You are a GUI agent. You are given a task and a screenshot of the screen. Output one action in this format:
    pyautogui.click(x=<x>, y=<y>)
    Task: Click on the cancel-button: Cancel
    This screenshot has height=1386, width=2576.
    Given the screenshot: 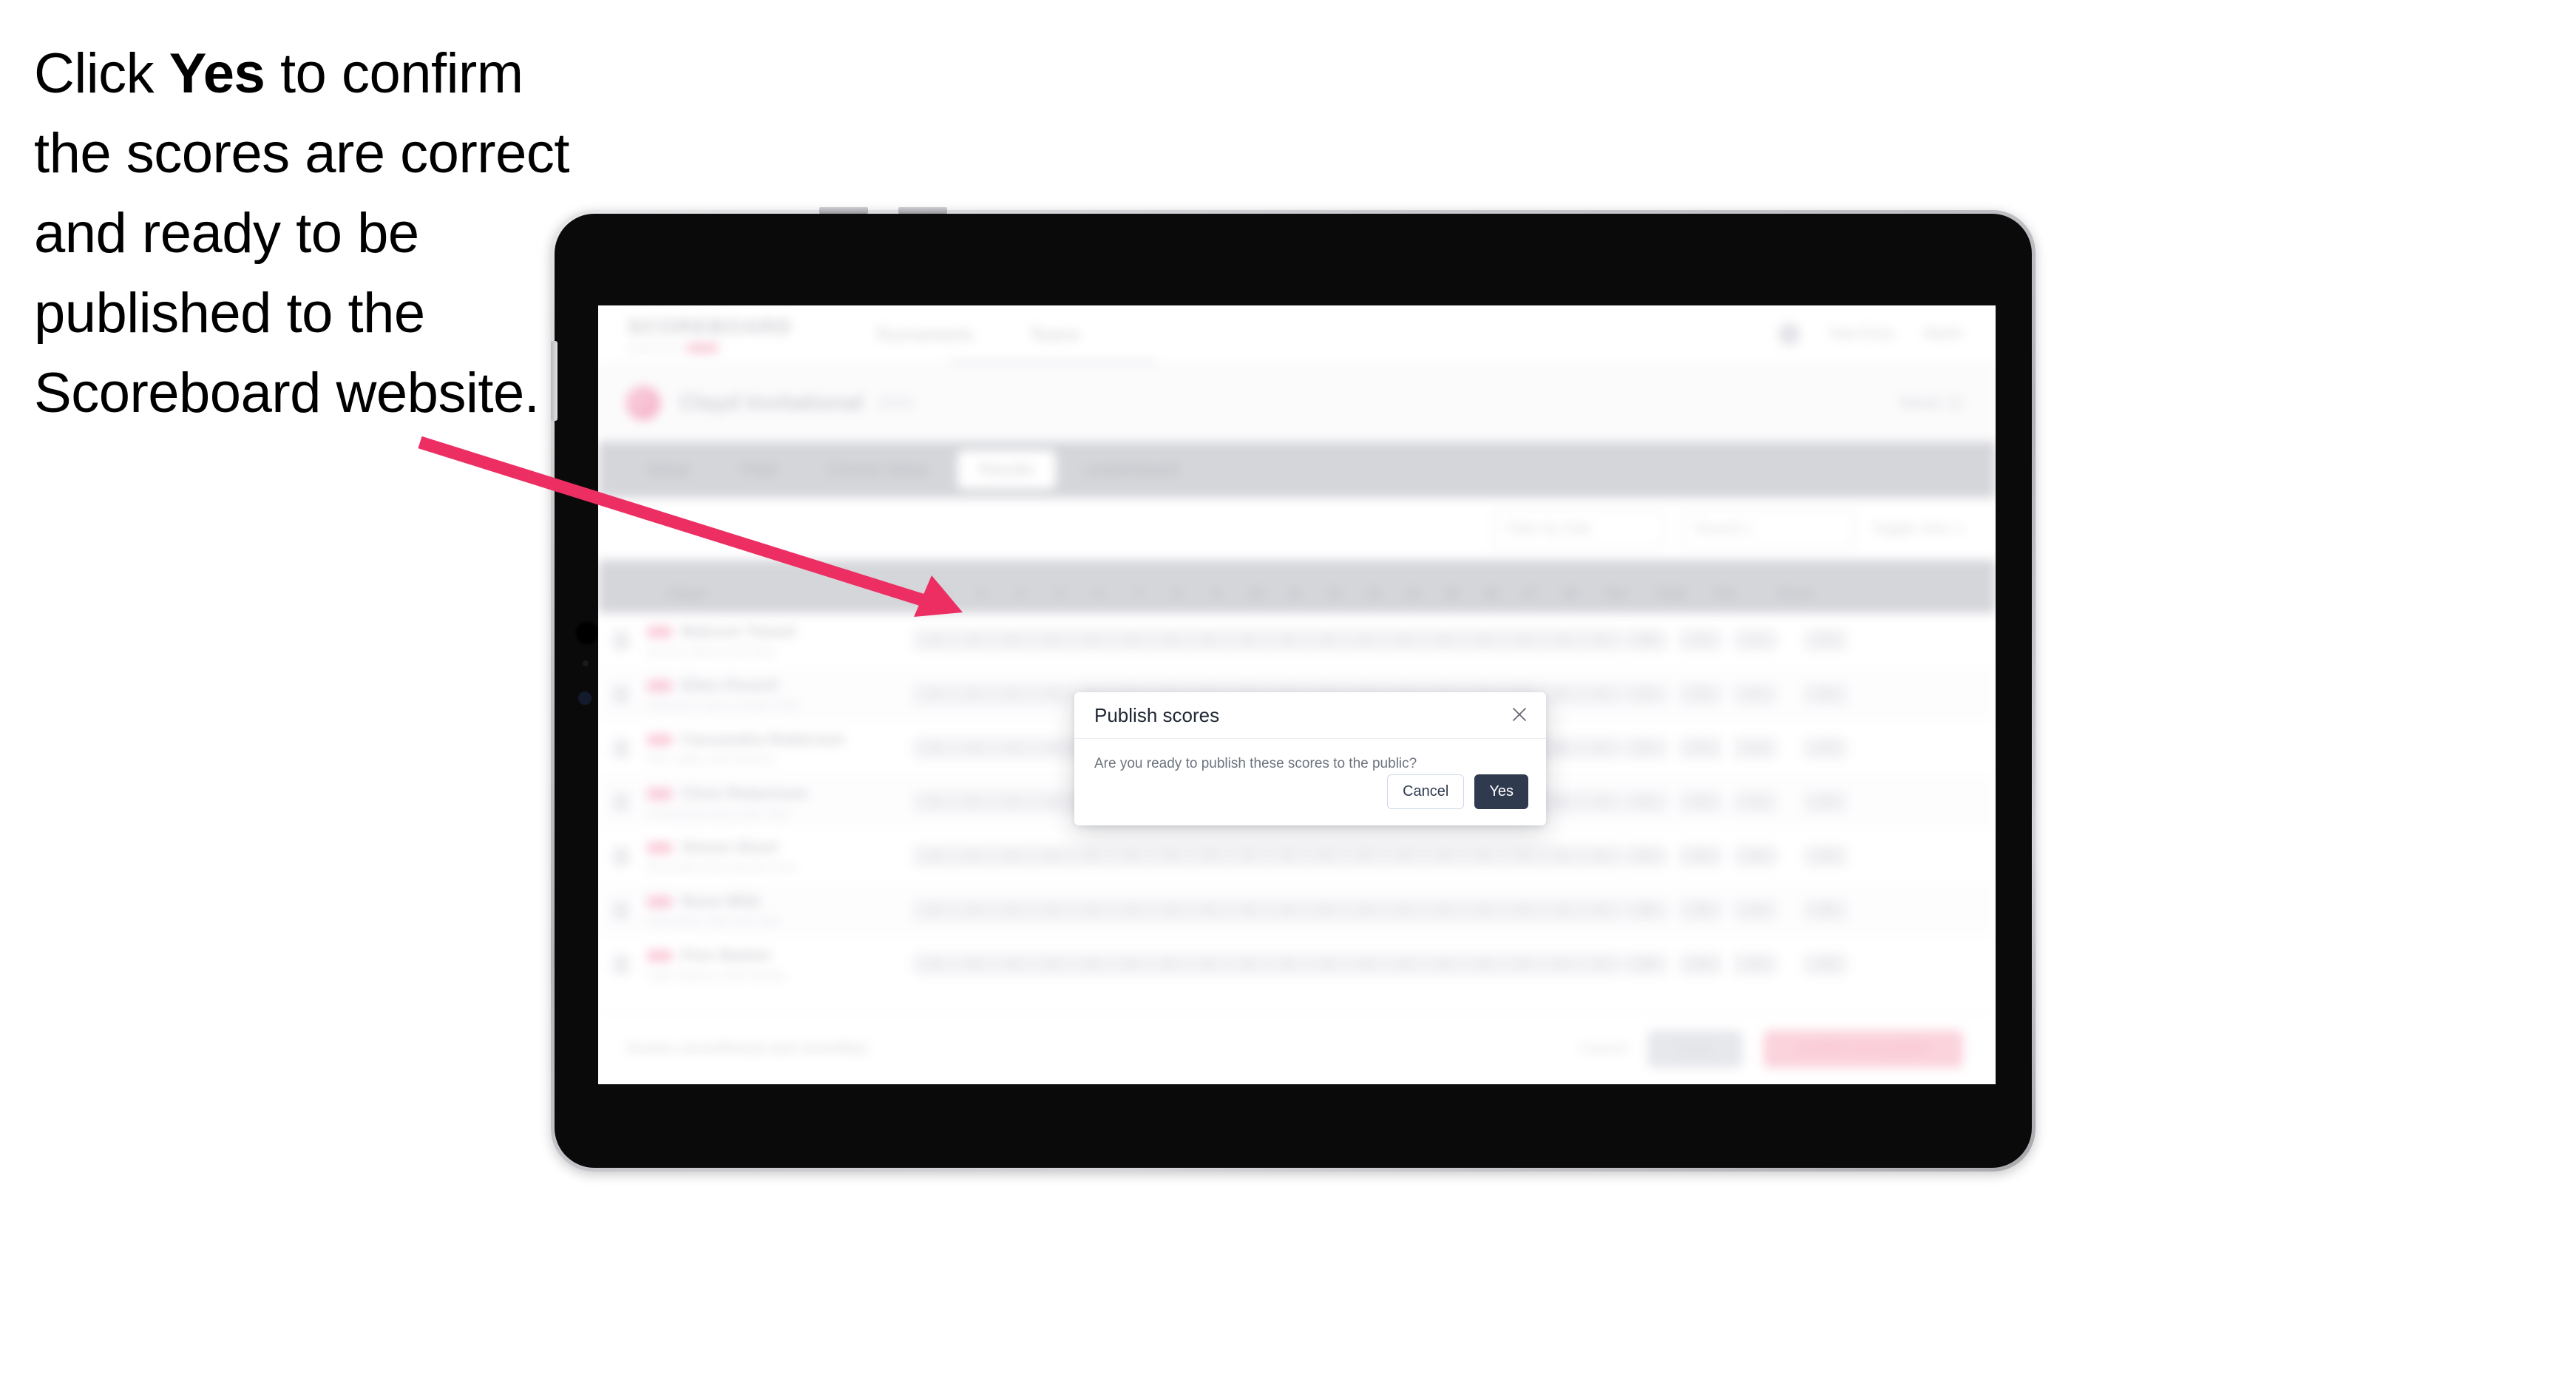 What is the action you would take?
    pyautogui.click(x=1426, y=791)
    